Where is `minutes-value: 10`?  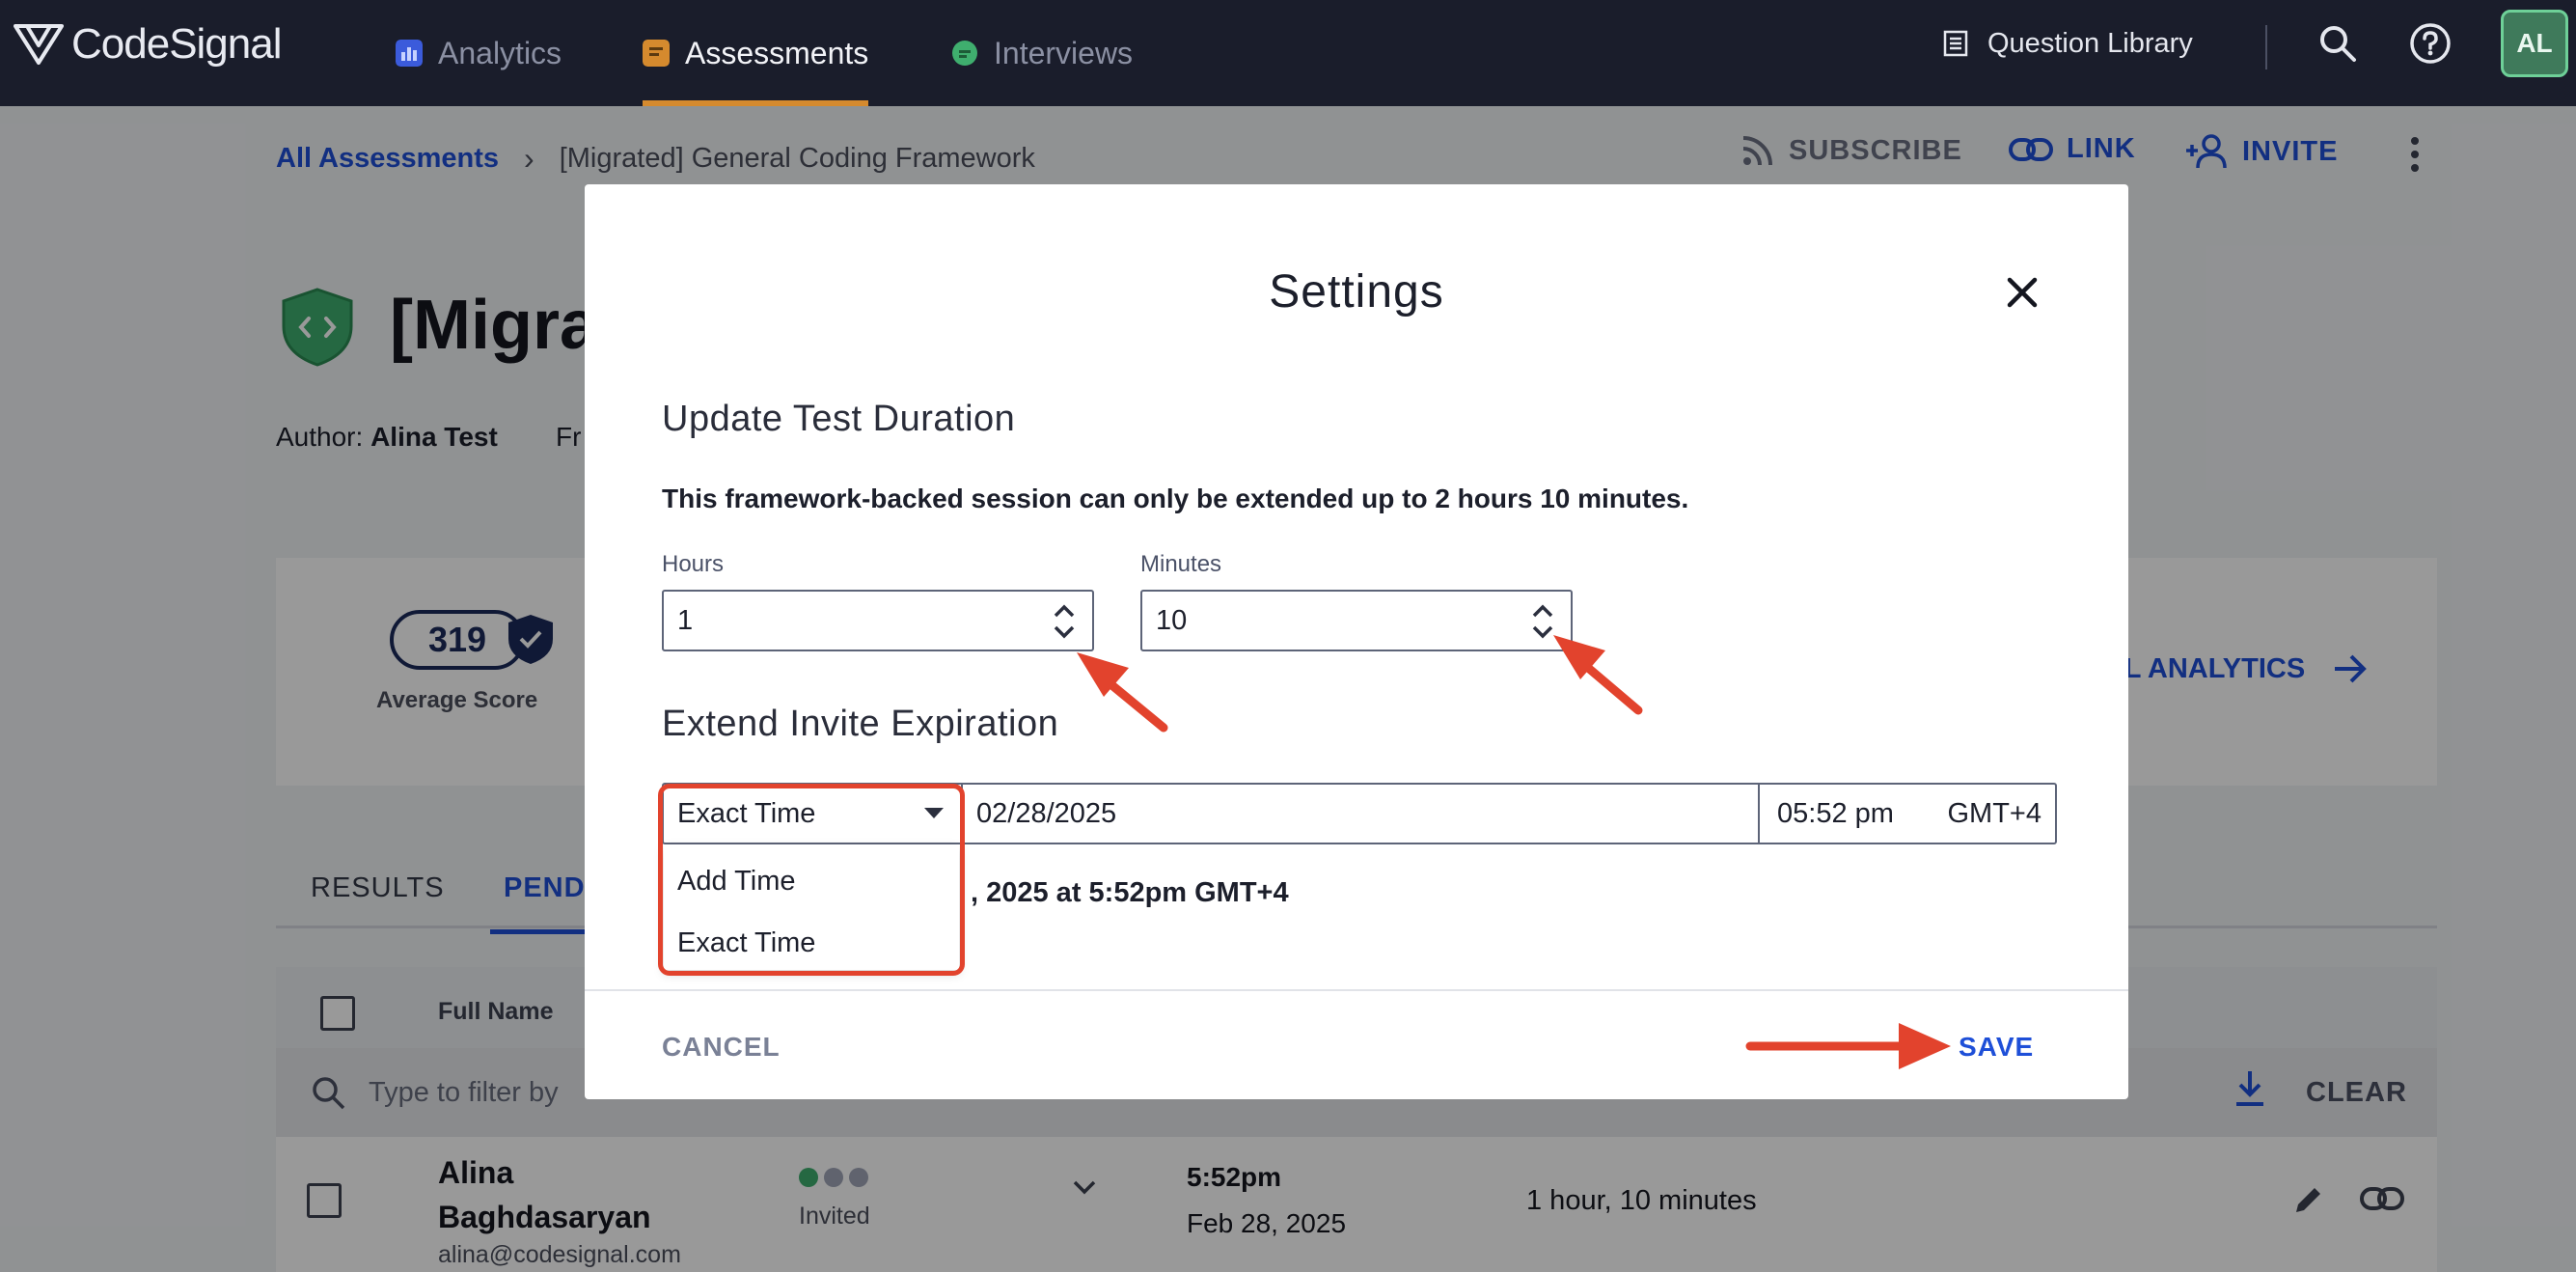
minutes-value: 10 is located at coordinates (1172, 620).